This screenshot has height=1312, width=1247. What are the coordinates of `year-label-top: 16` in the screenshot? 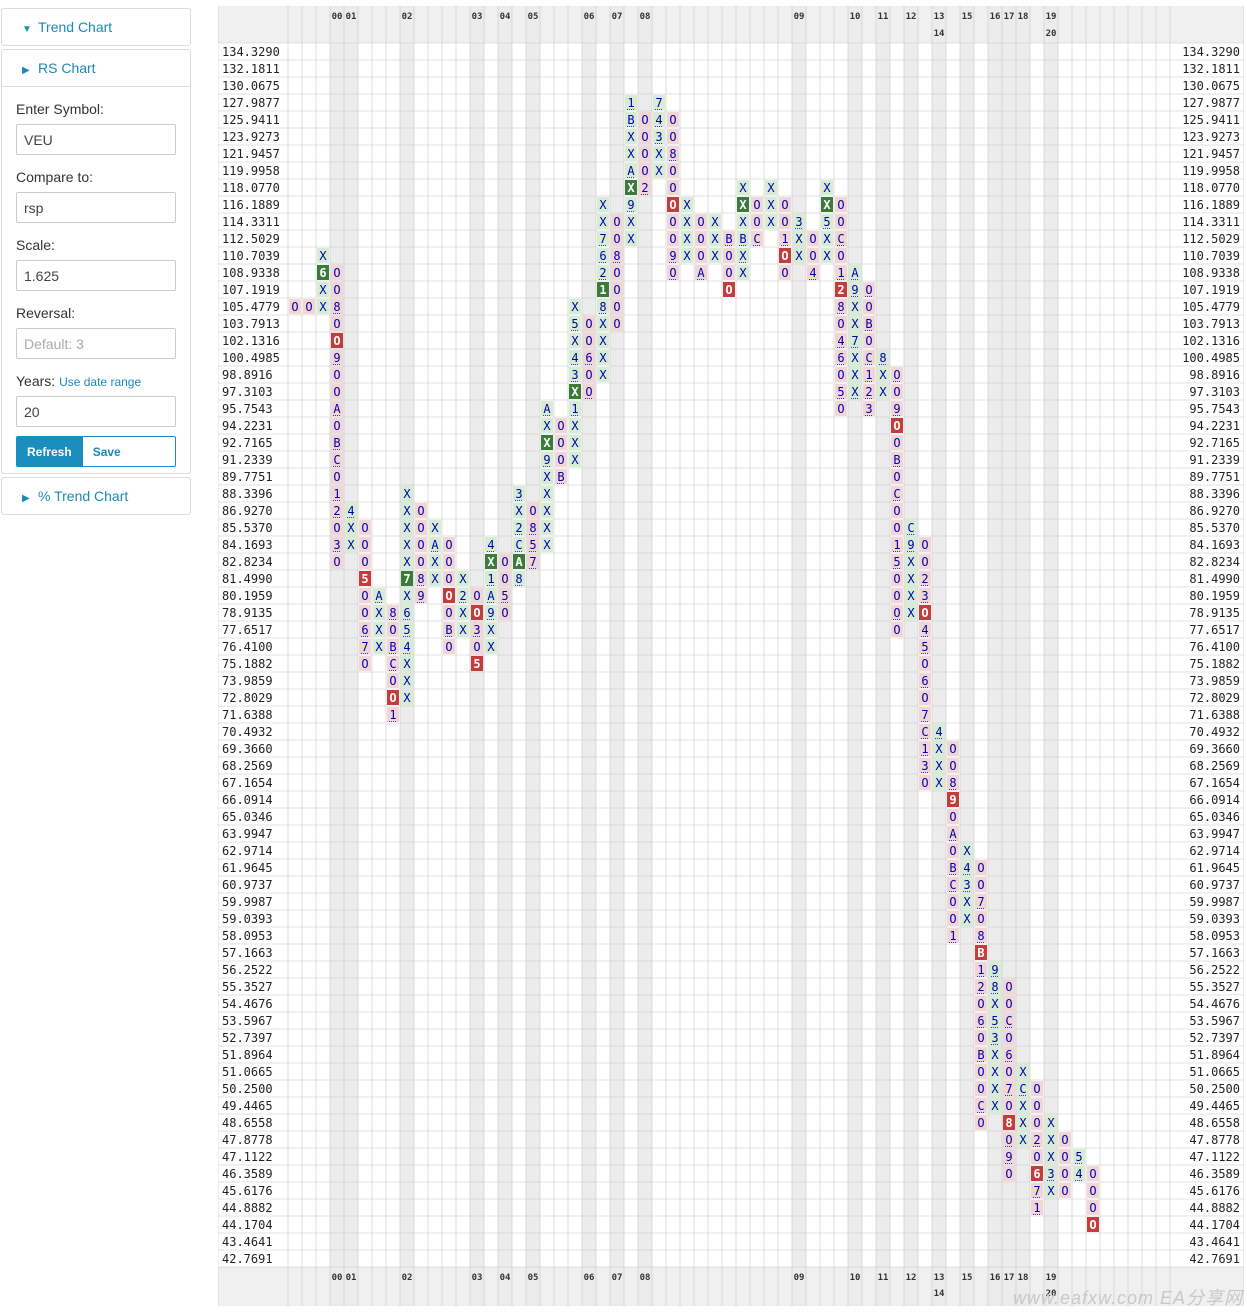 It's located at (995, 17).